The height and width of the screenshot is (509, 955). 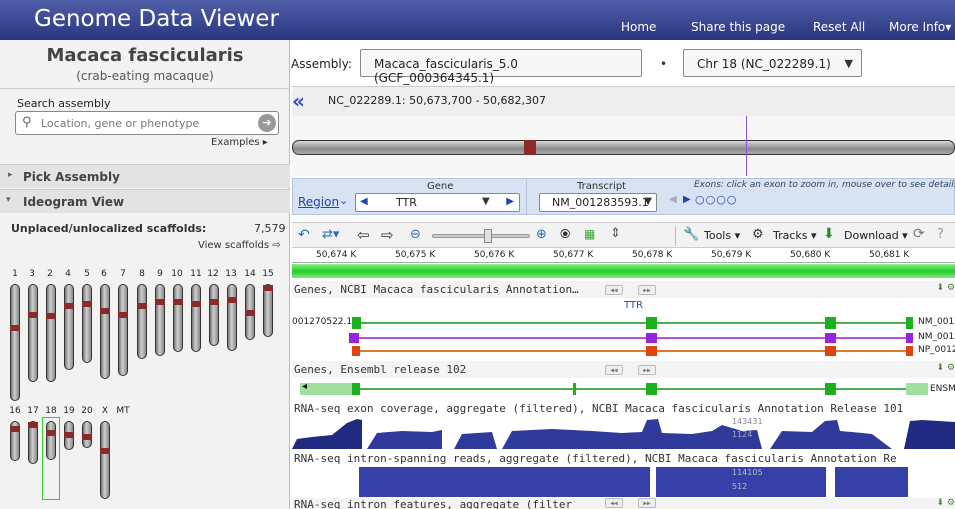 What do you see at coordinates (810, 255) in the screenshot?
I see `ruler-tick: 50,680 K` at bounding box center [810, 255].